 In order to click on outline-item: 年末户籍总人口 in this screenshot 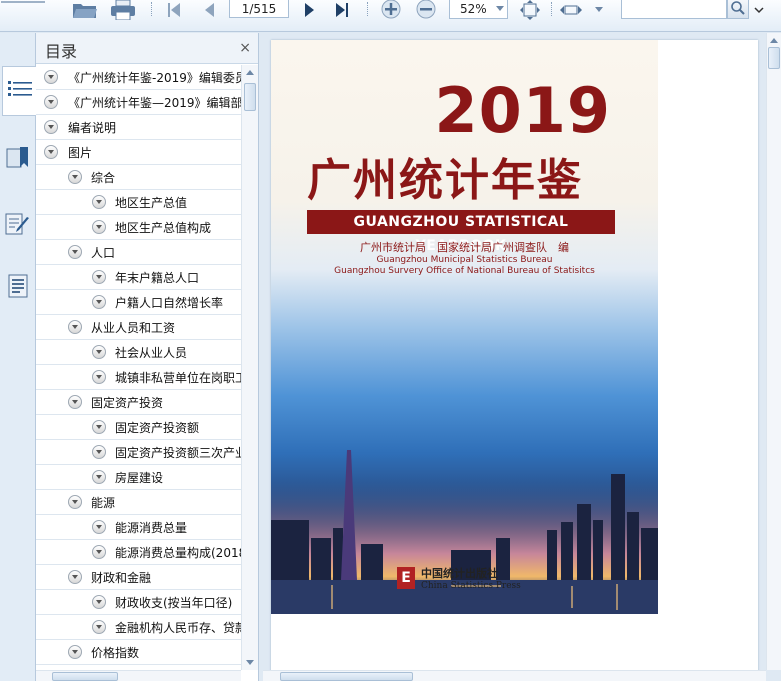, I will do `click(138, 277)`.